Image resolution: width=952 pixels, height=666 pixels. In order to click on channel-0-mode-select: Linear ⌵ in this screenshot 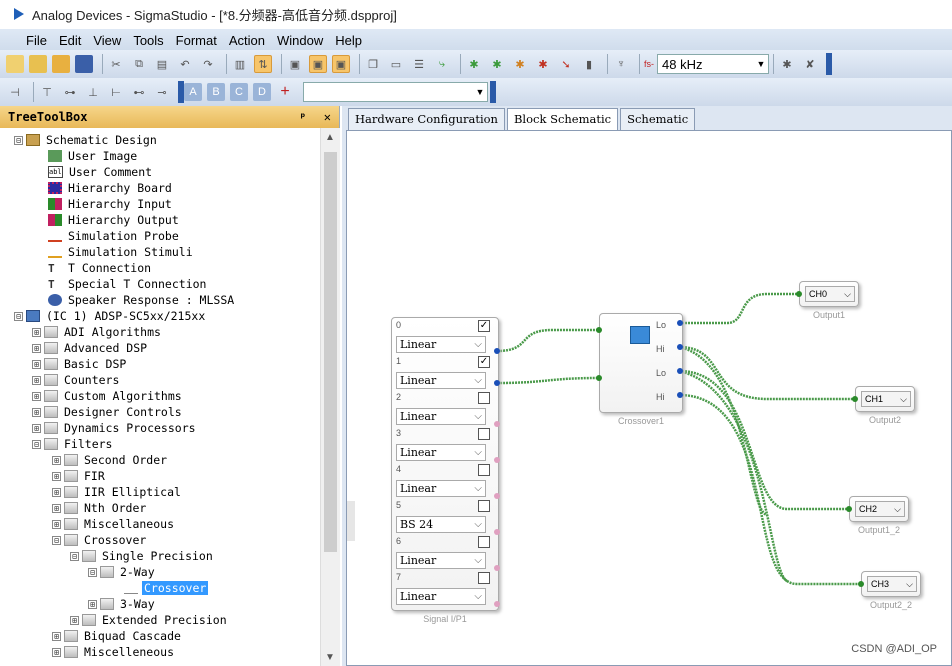, I will do `click(441, 344)`.